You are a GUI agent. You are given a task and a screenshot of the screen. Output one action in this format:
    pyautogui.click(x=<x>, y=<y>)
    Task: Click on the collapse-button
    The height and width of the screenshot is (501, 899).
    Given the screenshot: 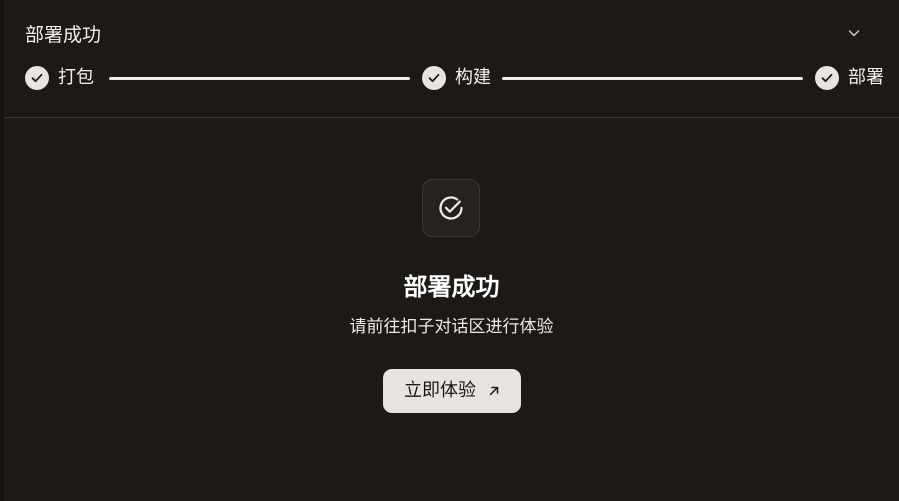 What is the action you would take?
    pyautogui.click(x=854, y=33)
    